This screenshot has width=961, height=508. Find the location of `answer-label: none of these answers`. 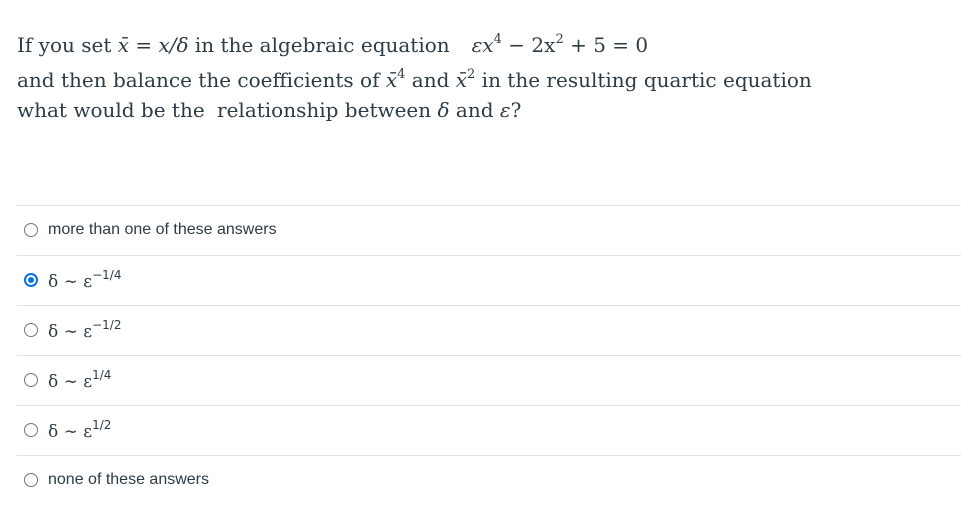

answer-label: none of these answers is located at coordinates (128, 479).